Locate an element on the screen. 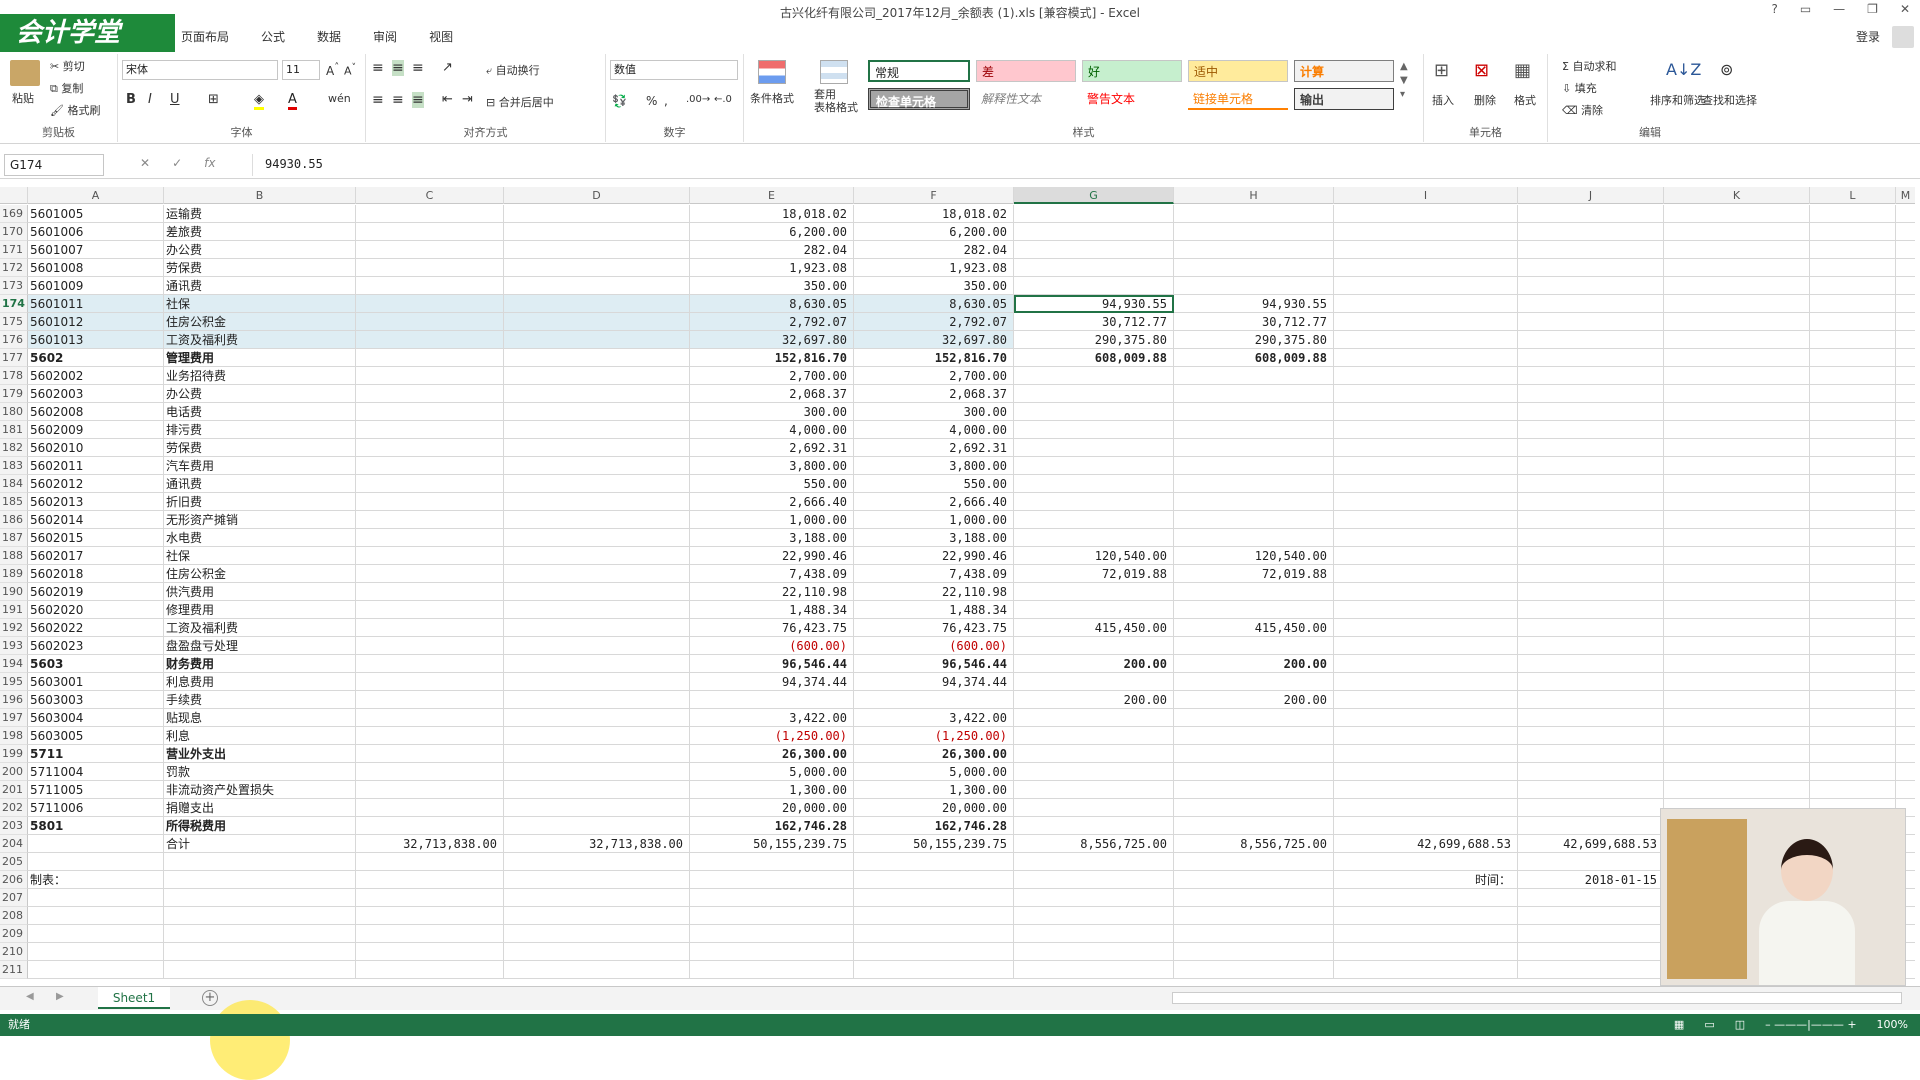 This screenshot has width=1920, height=1080. cell-f191: 1,488.34 is located at coordinates (934, 610).